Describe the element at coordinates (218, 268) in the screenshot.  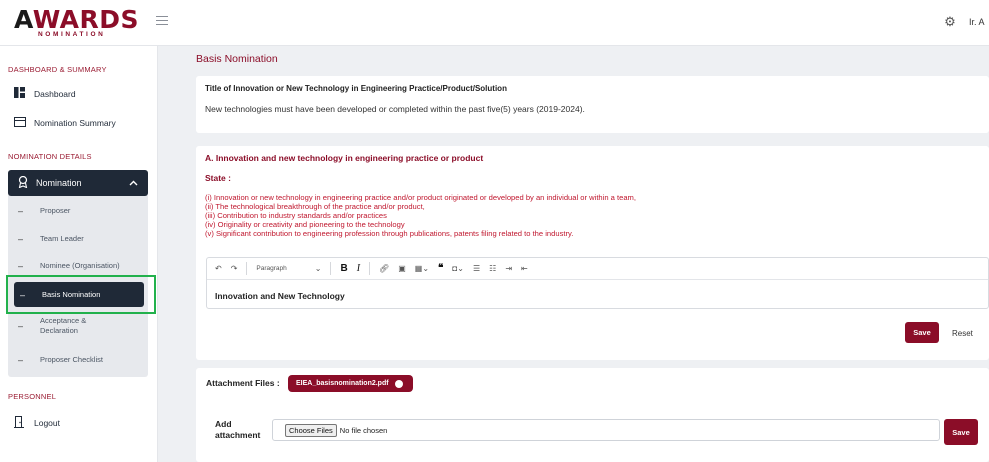
I see `undo-icon: ↶` at that location.